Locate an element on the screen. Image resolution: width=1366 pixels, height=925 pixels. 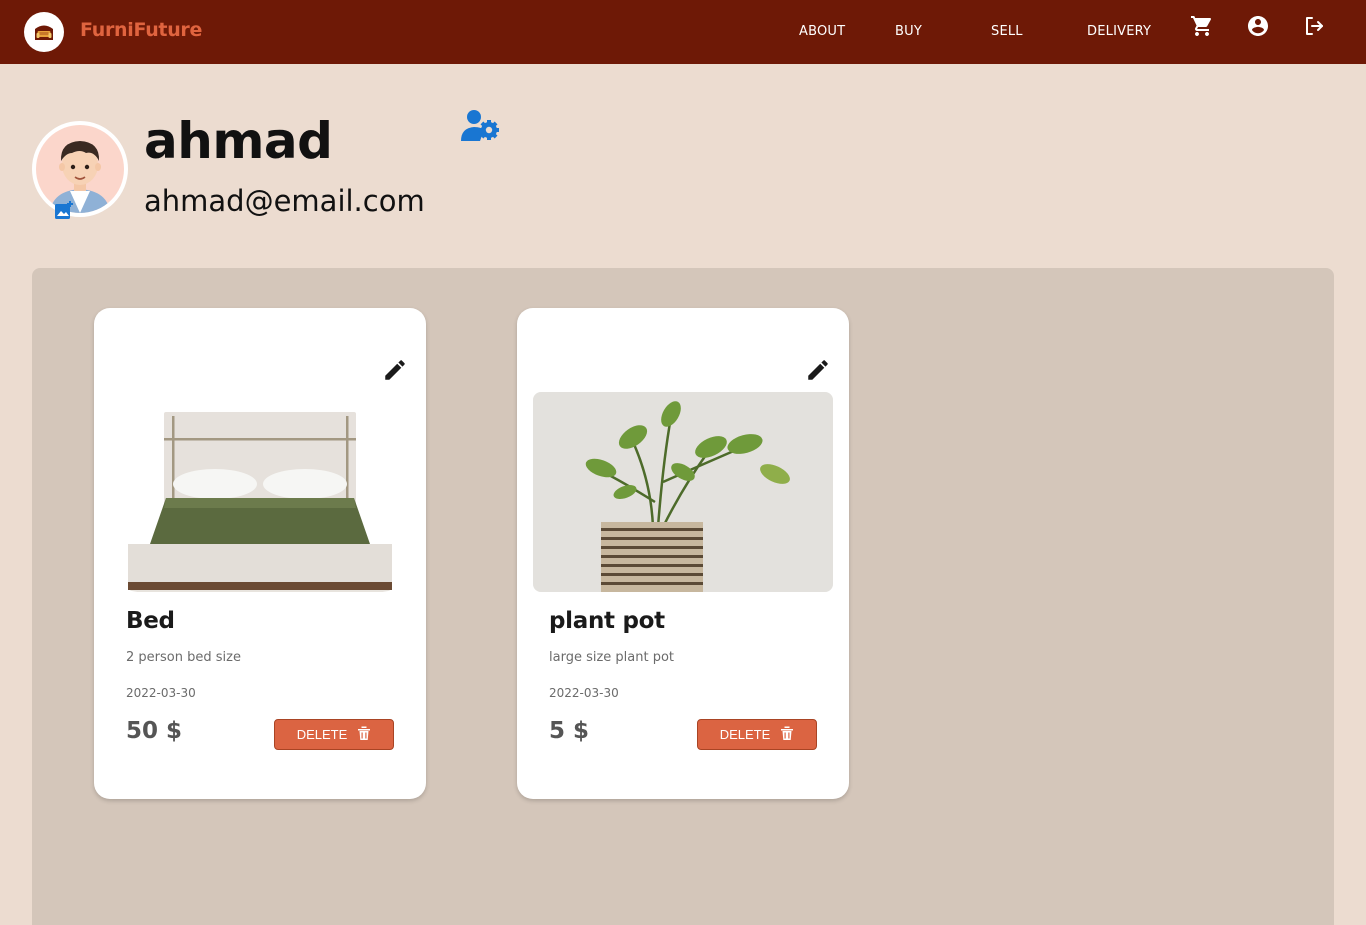
manage-account-icon is located at coordinates (481, 128).